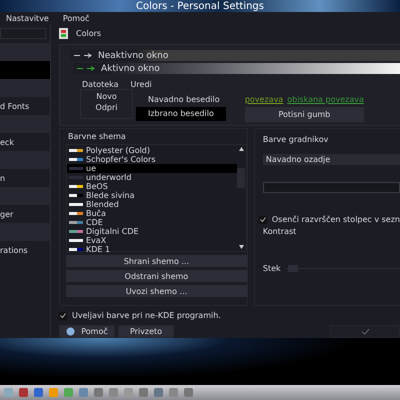  Describe the element at coordinates (336, 219) in the screenshot. I see `checkbox-label: Osenči razvrščen stolpec v sezn` at that location.